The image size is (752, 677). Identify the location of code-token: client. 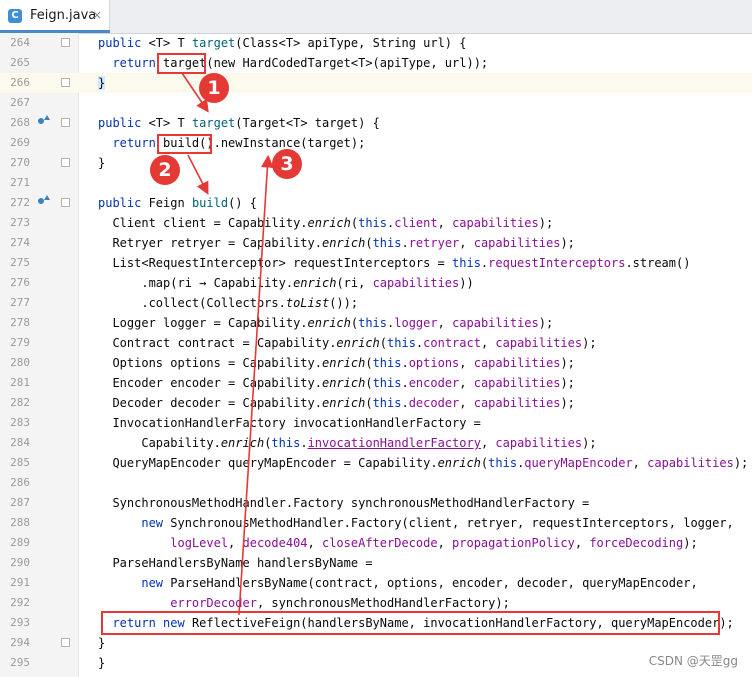
(416, 223).